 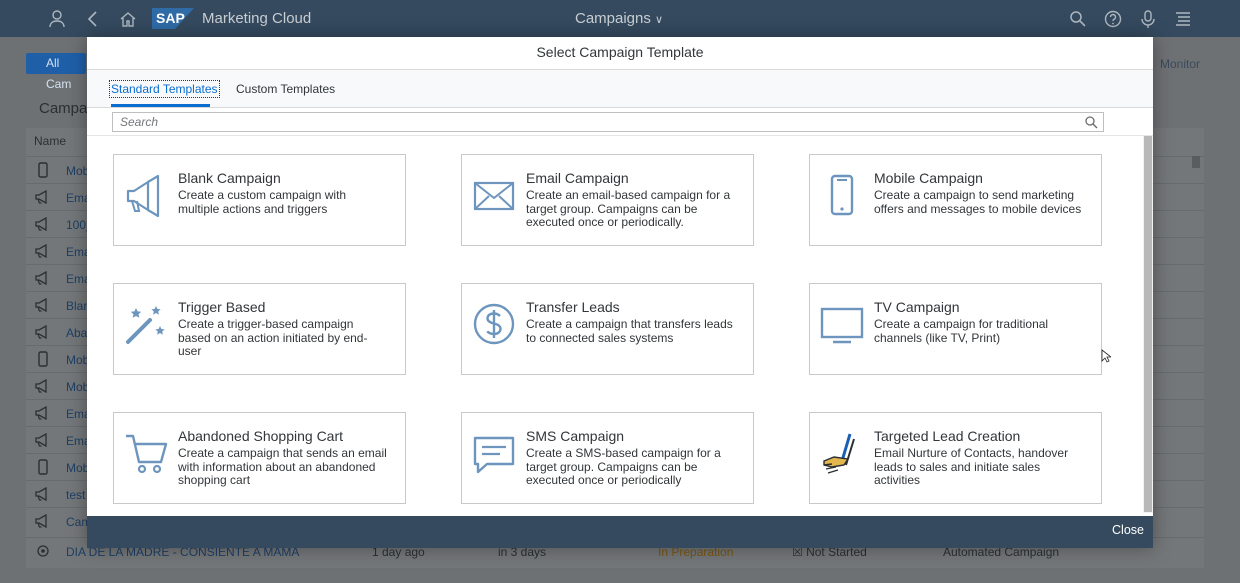 What do you see at coordinates (928, 178) in the screenshot?
I see `template-title: Mobile Campaign` at bounding box center [928, 178].